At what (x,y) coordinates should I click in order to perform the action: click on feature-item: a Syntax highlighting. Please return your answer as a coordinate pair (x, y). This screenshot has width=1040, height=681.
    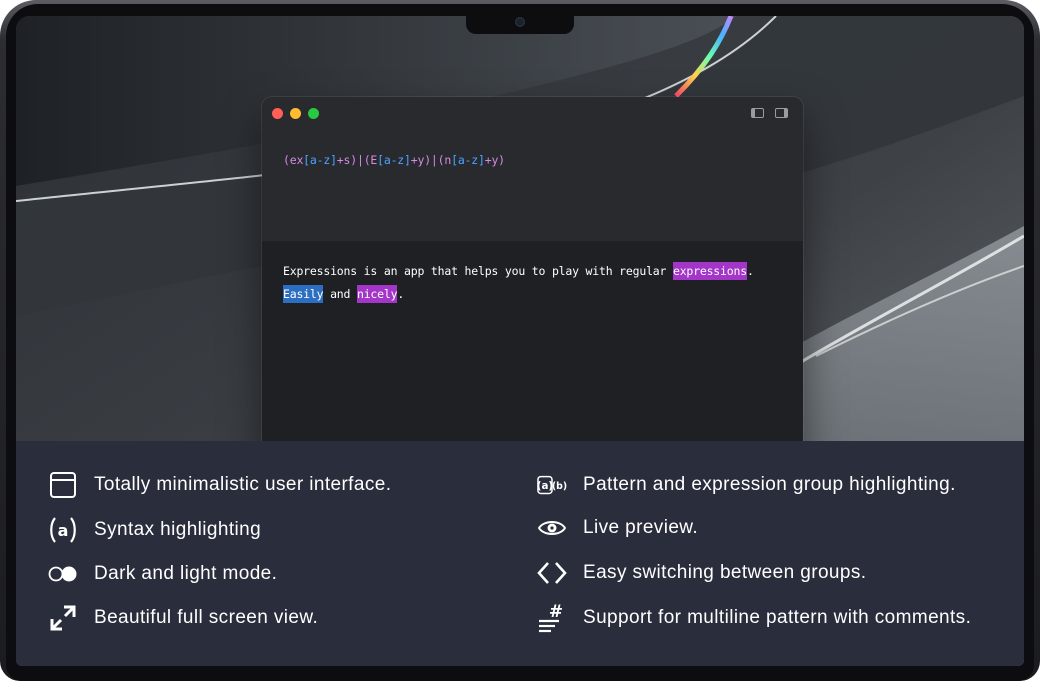
    Looking at the image, I should click on (154, 530).